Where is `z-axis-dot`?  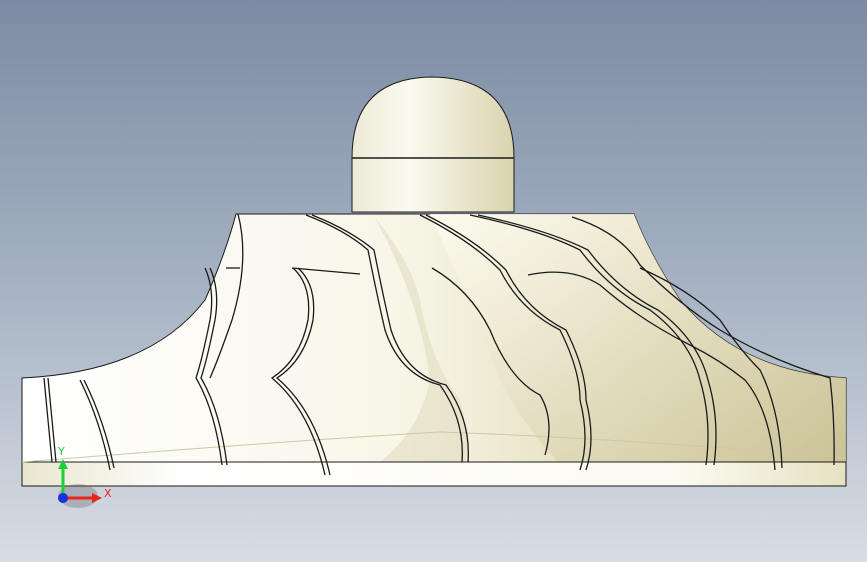
z-axis-dot is located at coordinates (63, 498).